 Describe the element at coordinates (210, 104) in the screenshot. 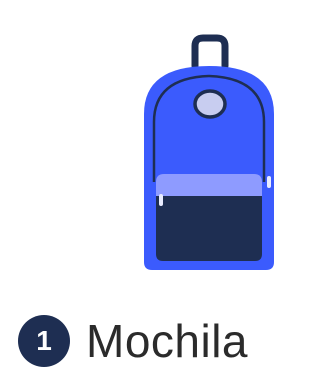

I see `backpack-badge-circle` at that location.